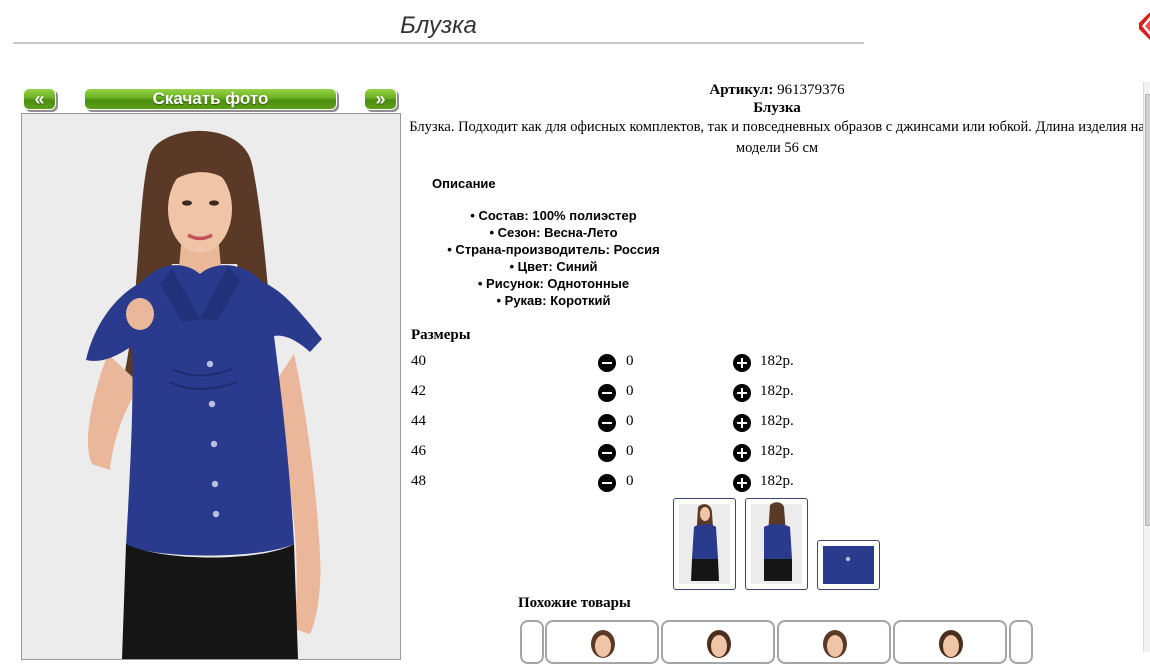  What do you see at coordinates (380, 99) in the screenshot?
I see `next-photo-button: »` at bounding box center [380, 99].